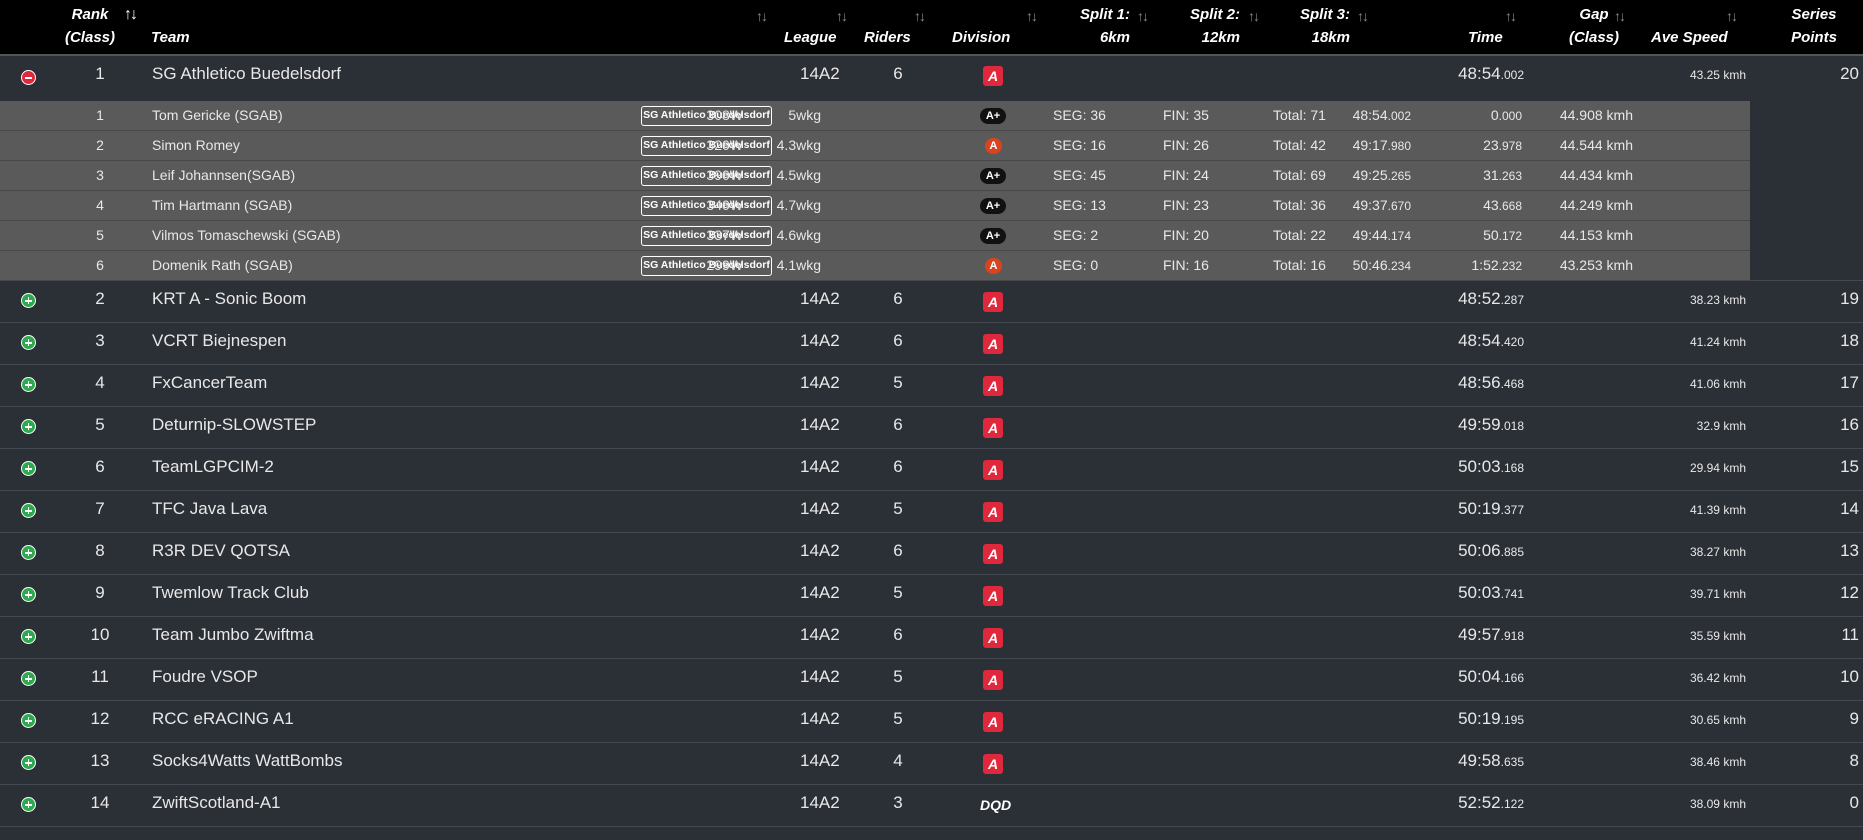  I want to click on team-row: 8 R3R DEV QOTSA 14A2 6 A 50:06.885 38.27 kmh 13, so click(931, 554).